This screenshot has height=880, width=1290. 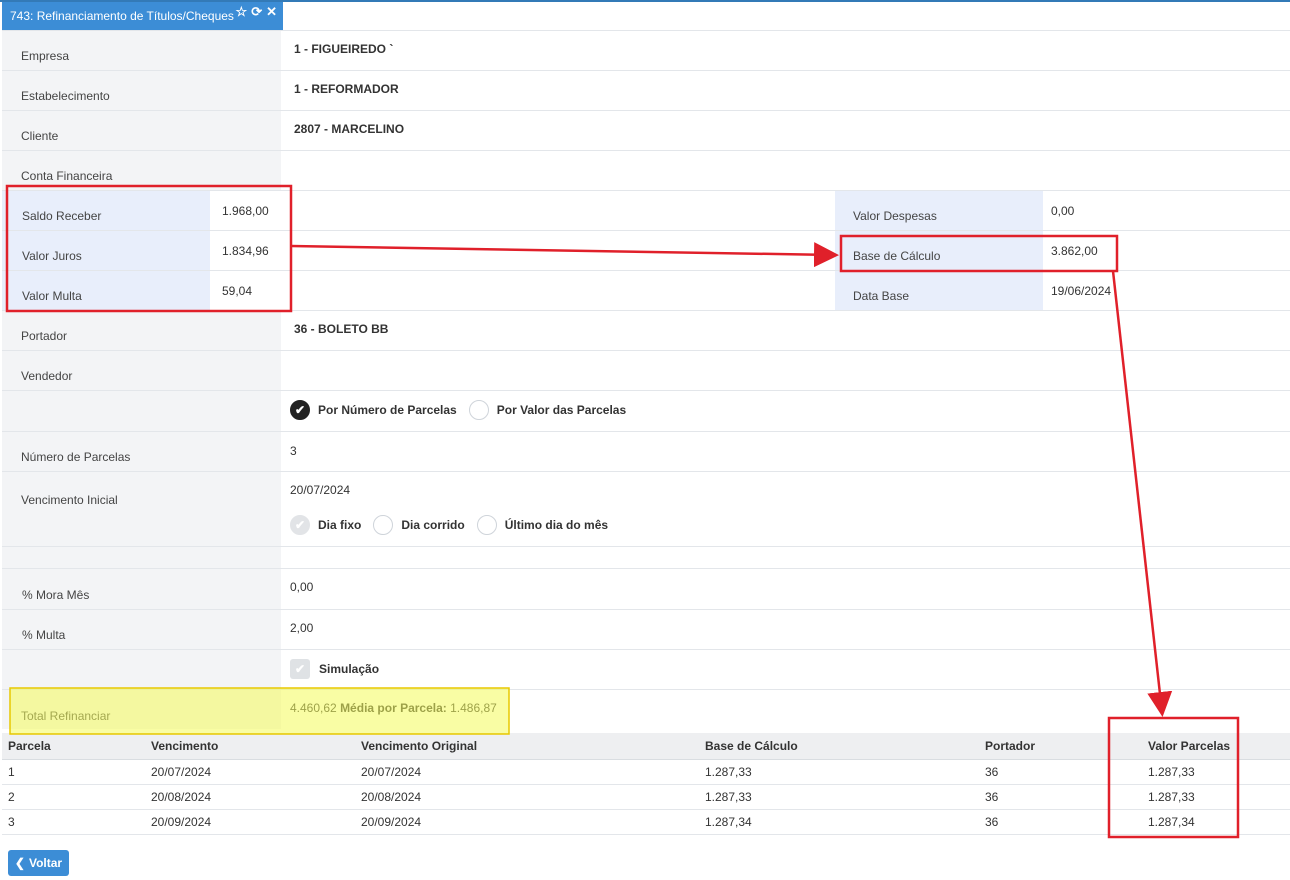 I want to click on row-spacer, so click(x=646, y=557).